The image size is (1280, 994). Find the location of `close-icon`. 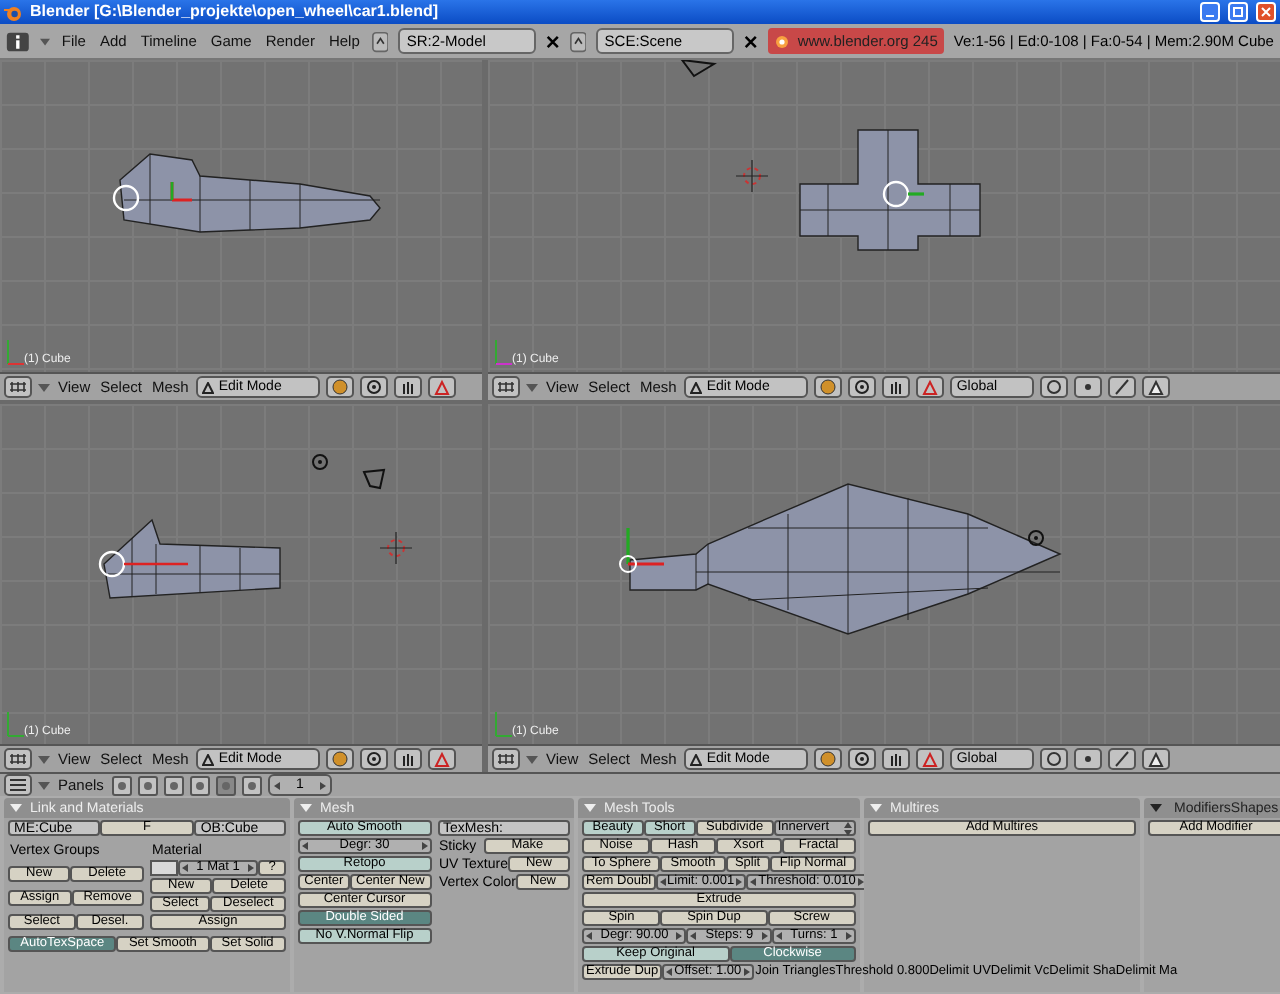

close-icon is located at coordinates (1266, 12).